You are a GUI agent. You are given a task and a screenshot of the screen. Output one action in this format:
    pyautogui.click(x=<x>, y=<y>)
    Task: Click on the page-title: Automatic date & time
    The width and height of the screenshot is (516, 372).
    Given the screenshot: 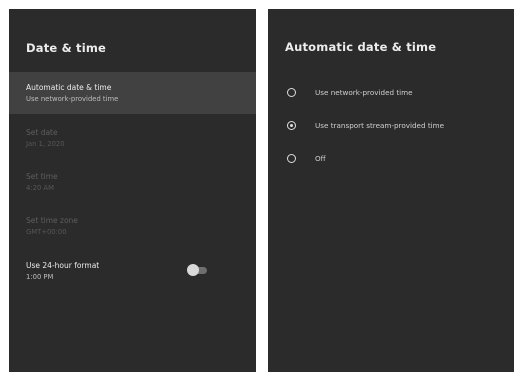 What is the action you would take?
    pyautogui.click(x=361, y=47)
    